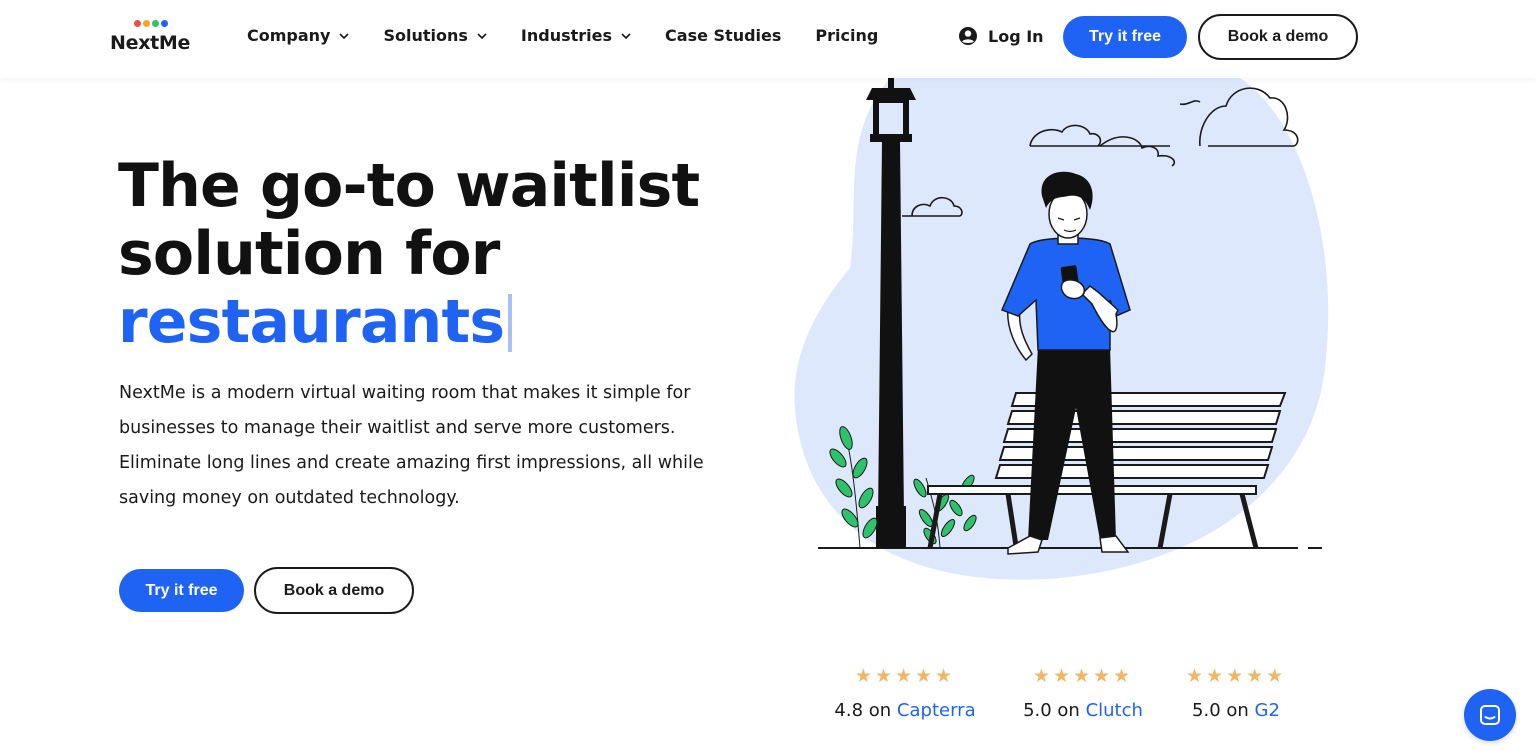  What do you see at coordinates (566, 35) in the screenshot?
I see `nav-item-label: Industries` at bounding box center [566, 35].